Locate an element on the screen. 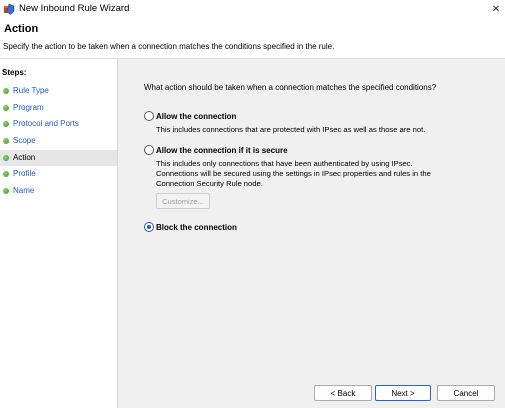 The width and height of the screenshot is (505, 408). title-bar: New Inbound Rule Wizard ✕ is located at coordinates (252, 9).